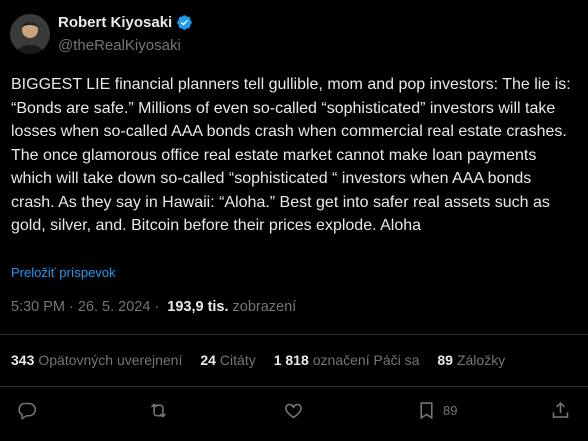 The image size is (588, 441). I want to click on bookmarks-count: 89, so click(445, 360).